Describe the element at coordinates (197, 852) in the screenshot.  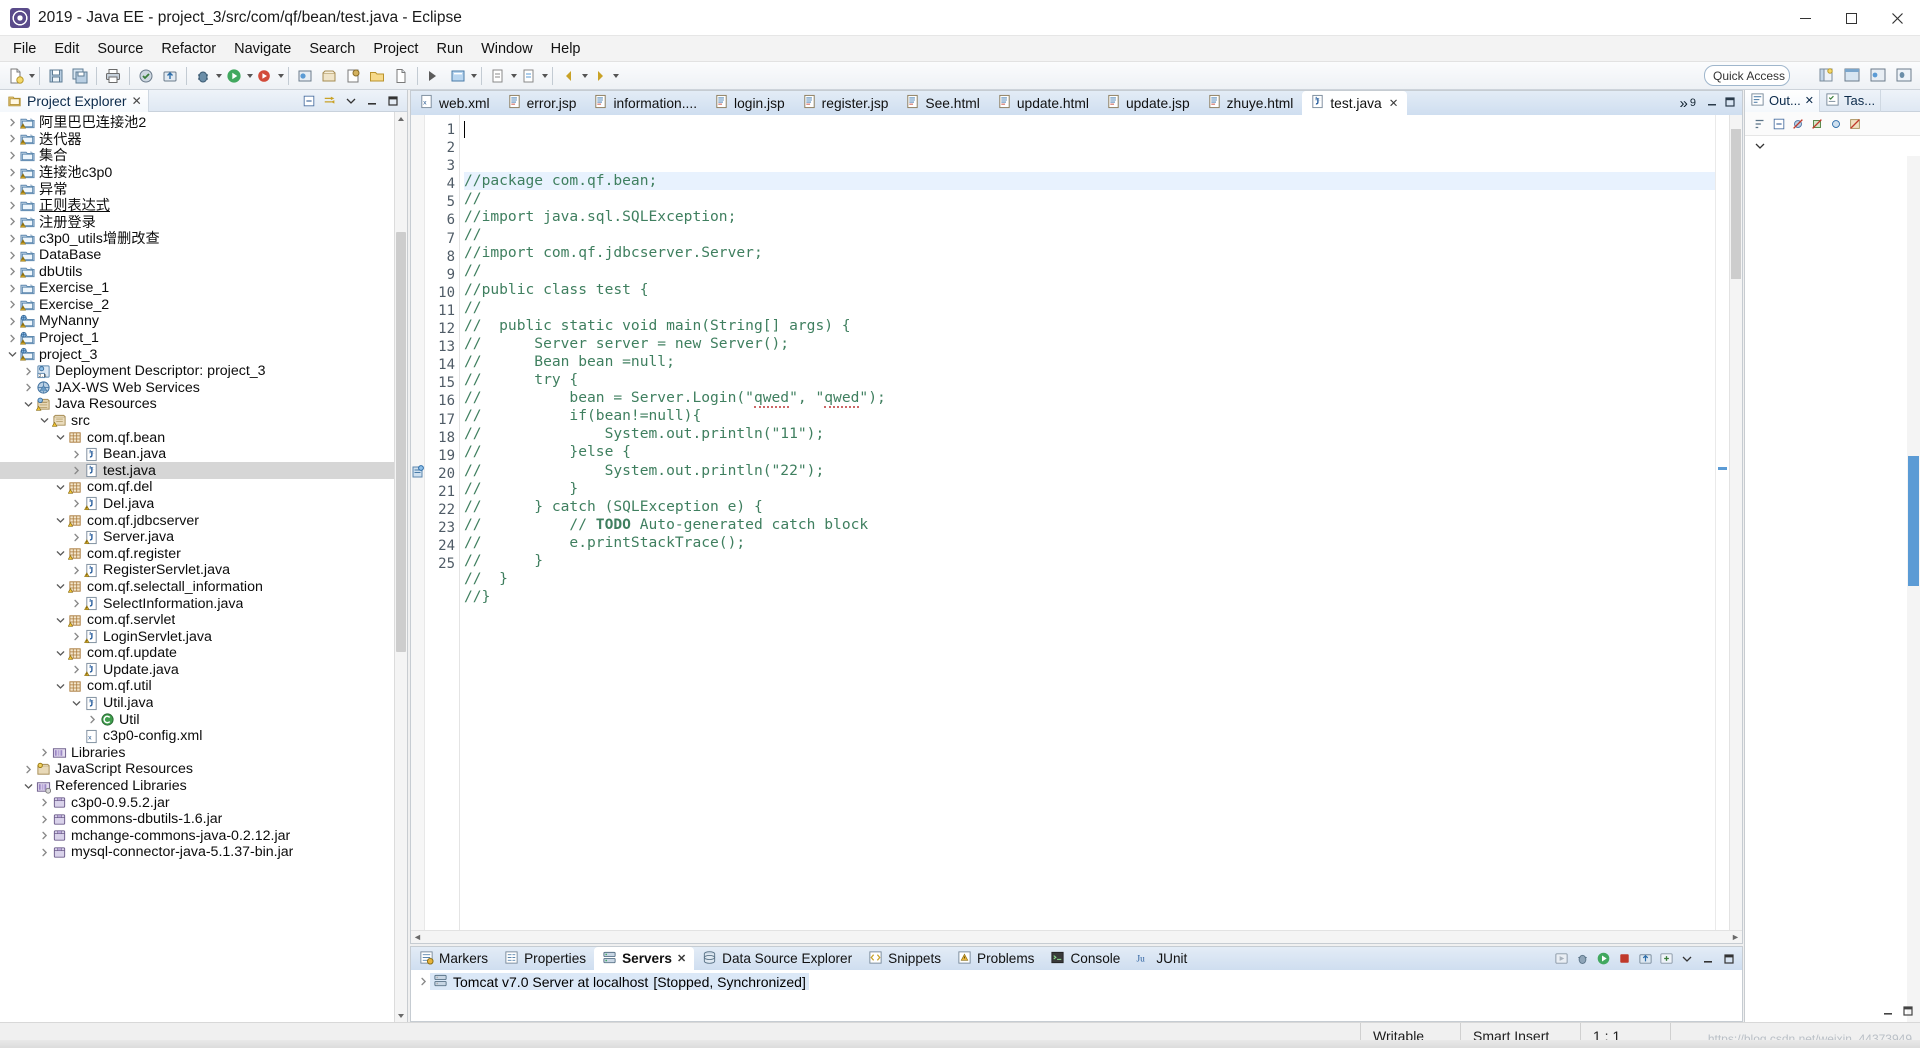
I see `tree-item: mysql-connector-java-5.1.37-bin.jar` at that location.